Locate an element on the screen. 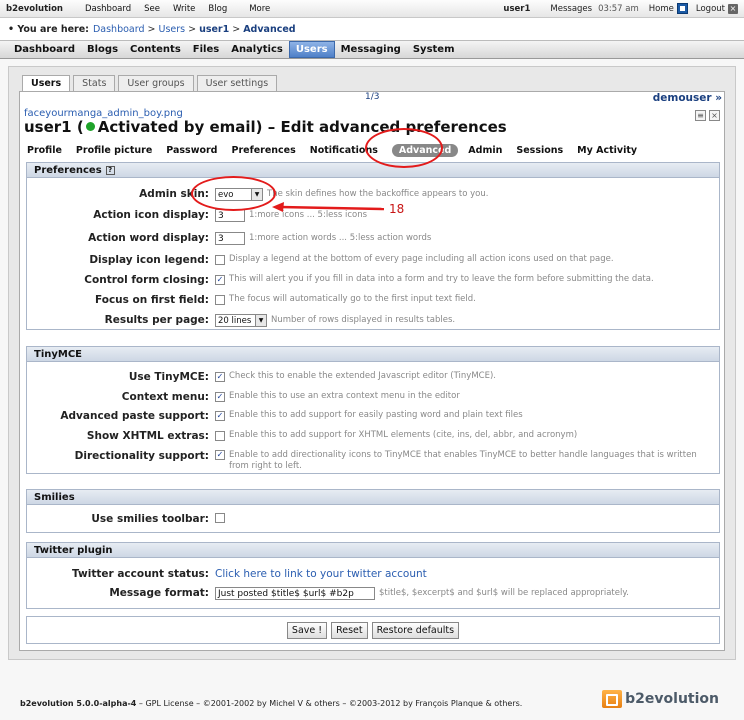  logout-icon: × is located at coordinates (733, 8).